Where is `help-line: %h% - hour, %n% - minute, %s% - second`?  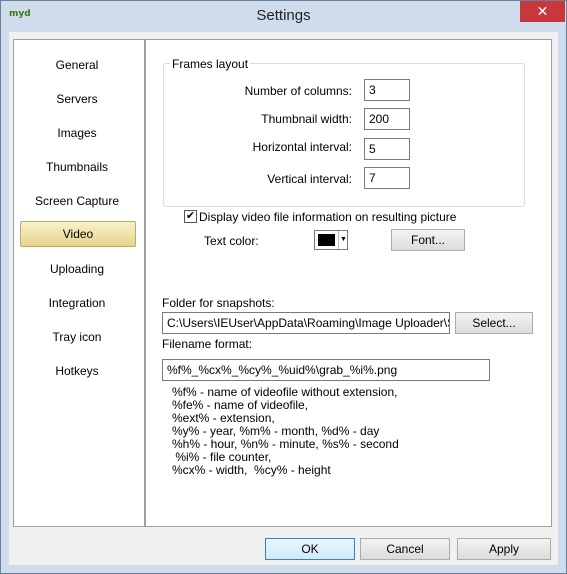
help-line: %h% - hour, %n% - minute, %s% - second is located at coordinates (285, 444).